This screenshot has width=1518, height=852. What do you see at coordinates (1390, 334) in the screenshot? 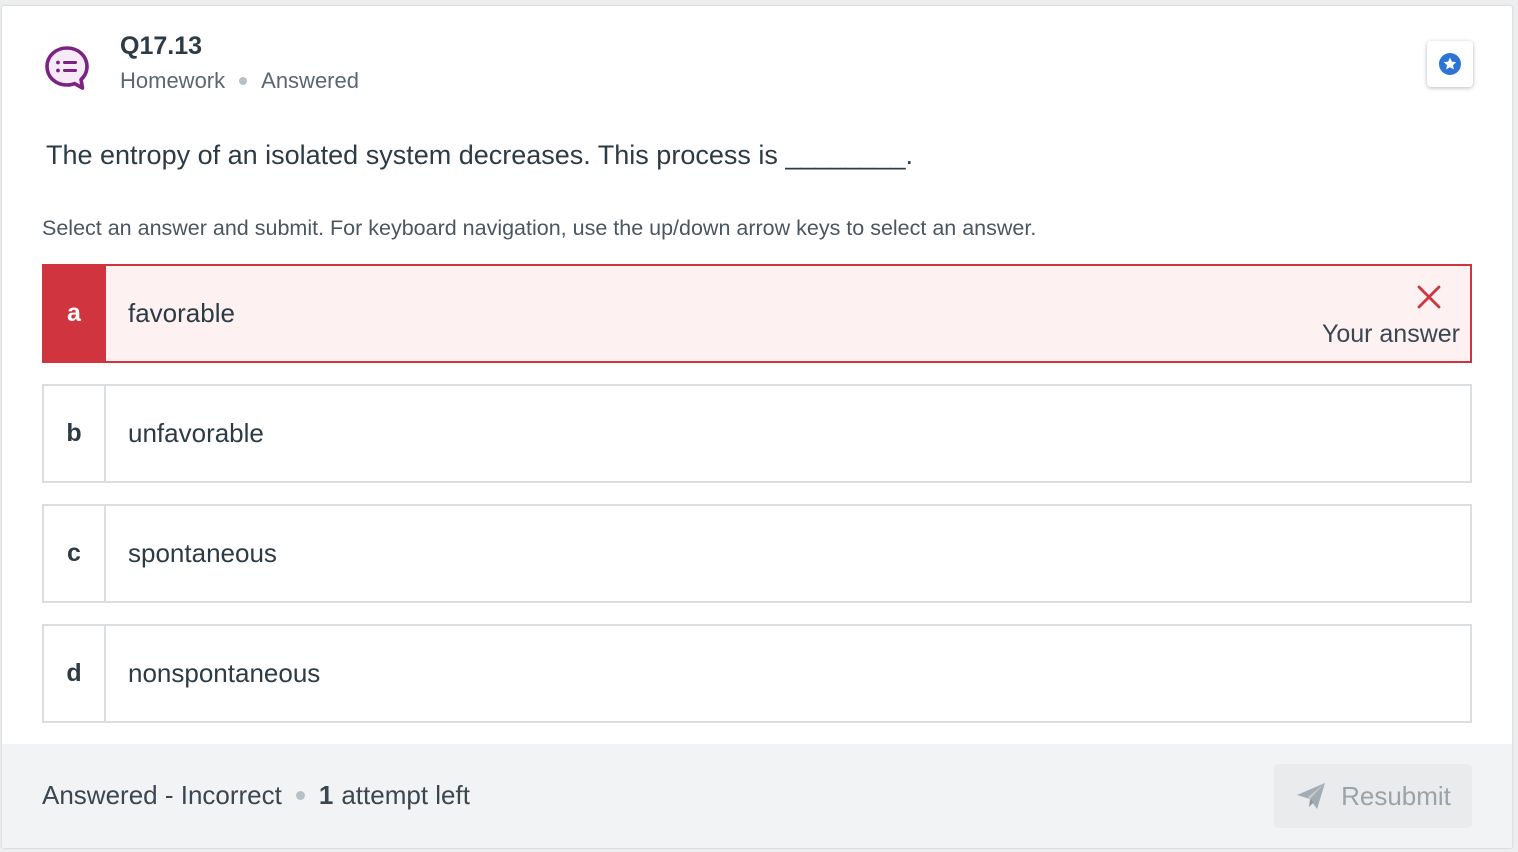
I see `your-answer-label: Your answer` at bounding box center [1390, 334].